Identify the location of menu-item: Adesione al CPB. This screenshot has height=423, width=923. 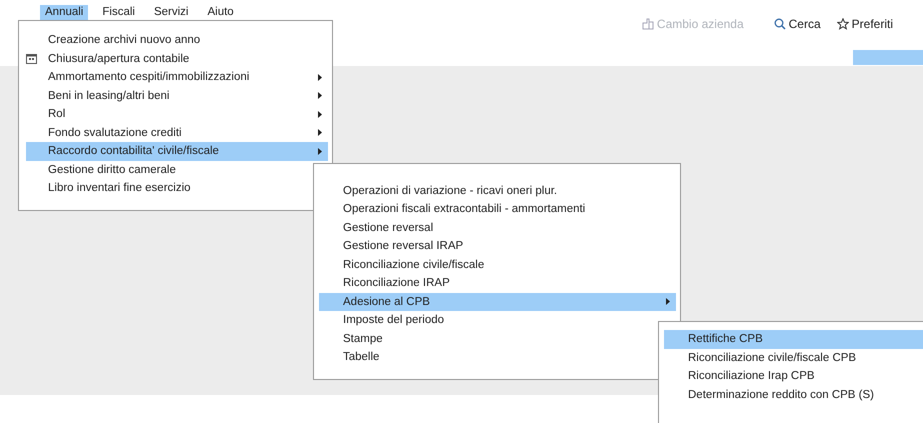
(497, 301).